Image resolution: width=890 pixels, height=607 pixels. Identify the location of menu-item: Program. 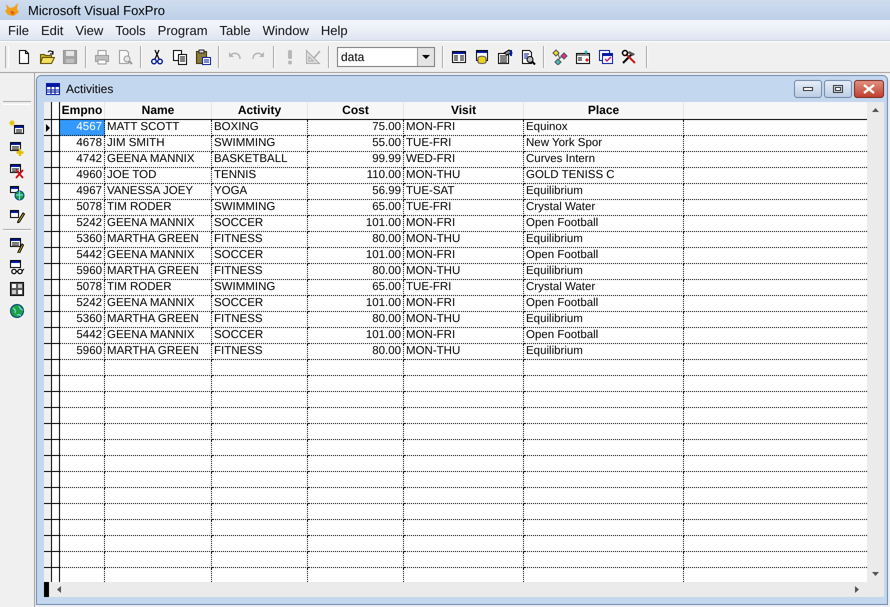
(183, 30).